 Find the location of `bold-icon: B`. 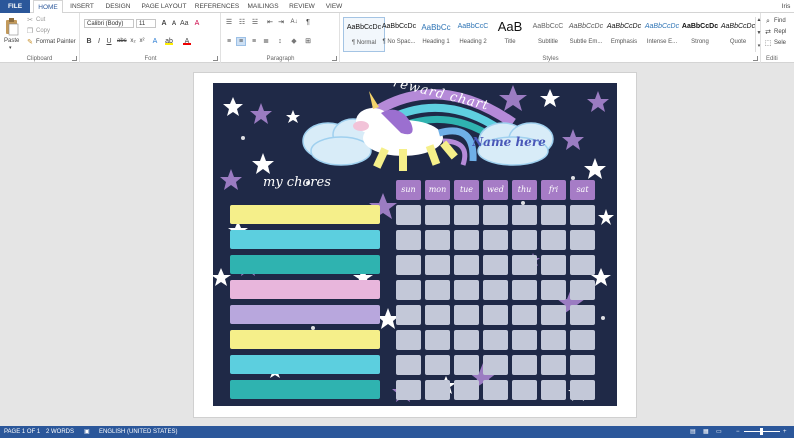

bold-icon: B is located at coordinates (89, 41).